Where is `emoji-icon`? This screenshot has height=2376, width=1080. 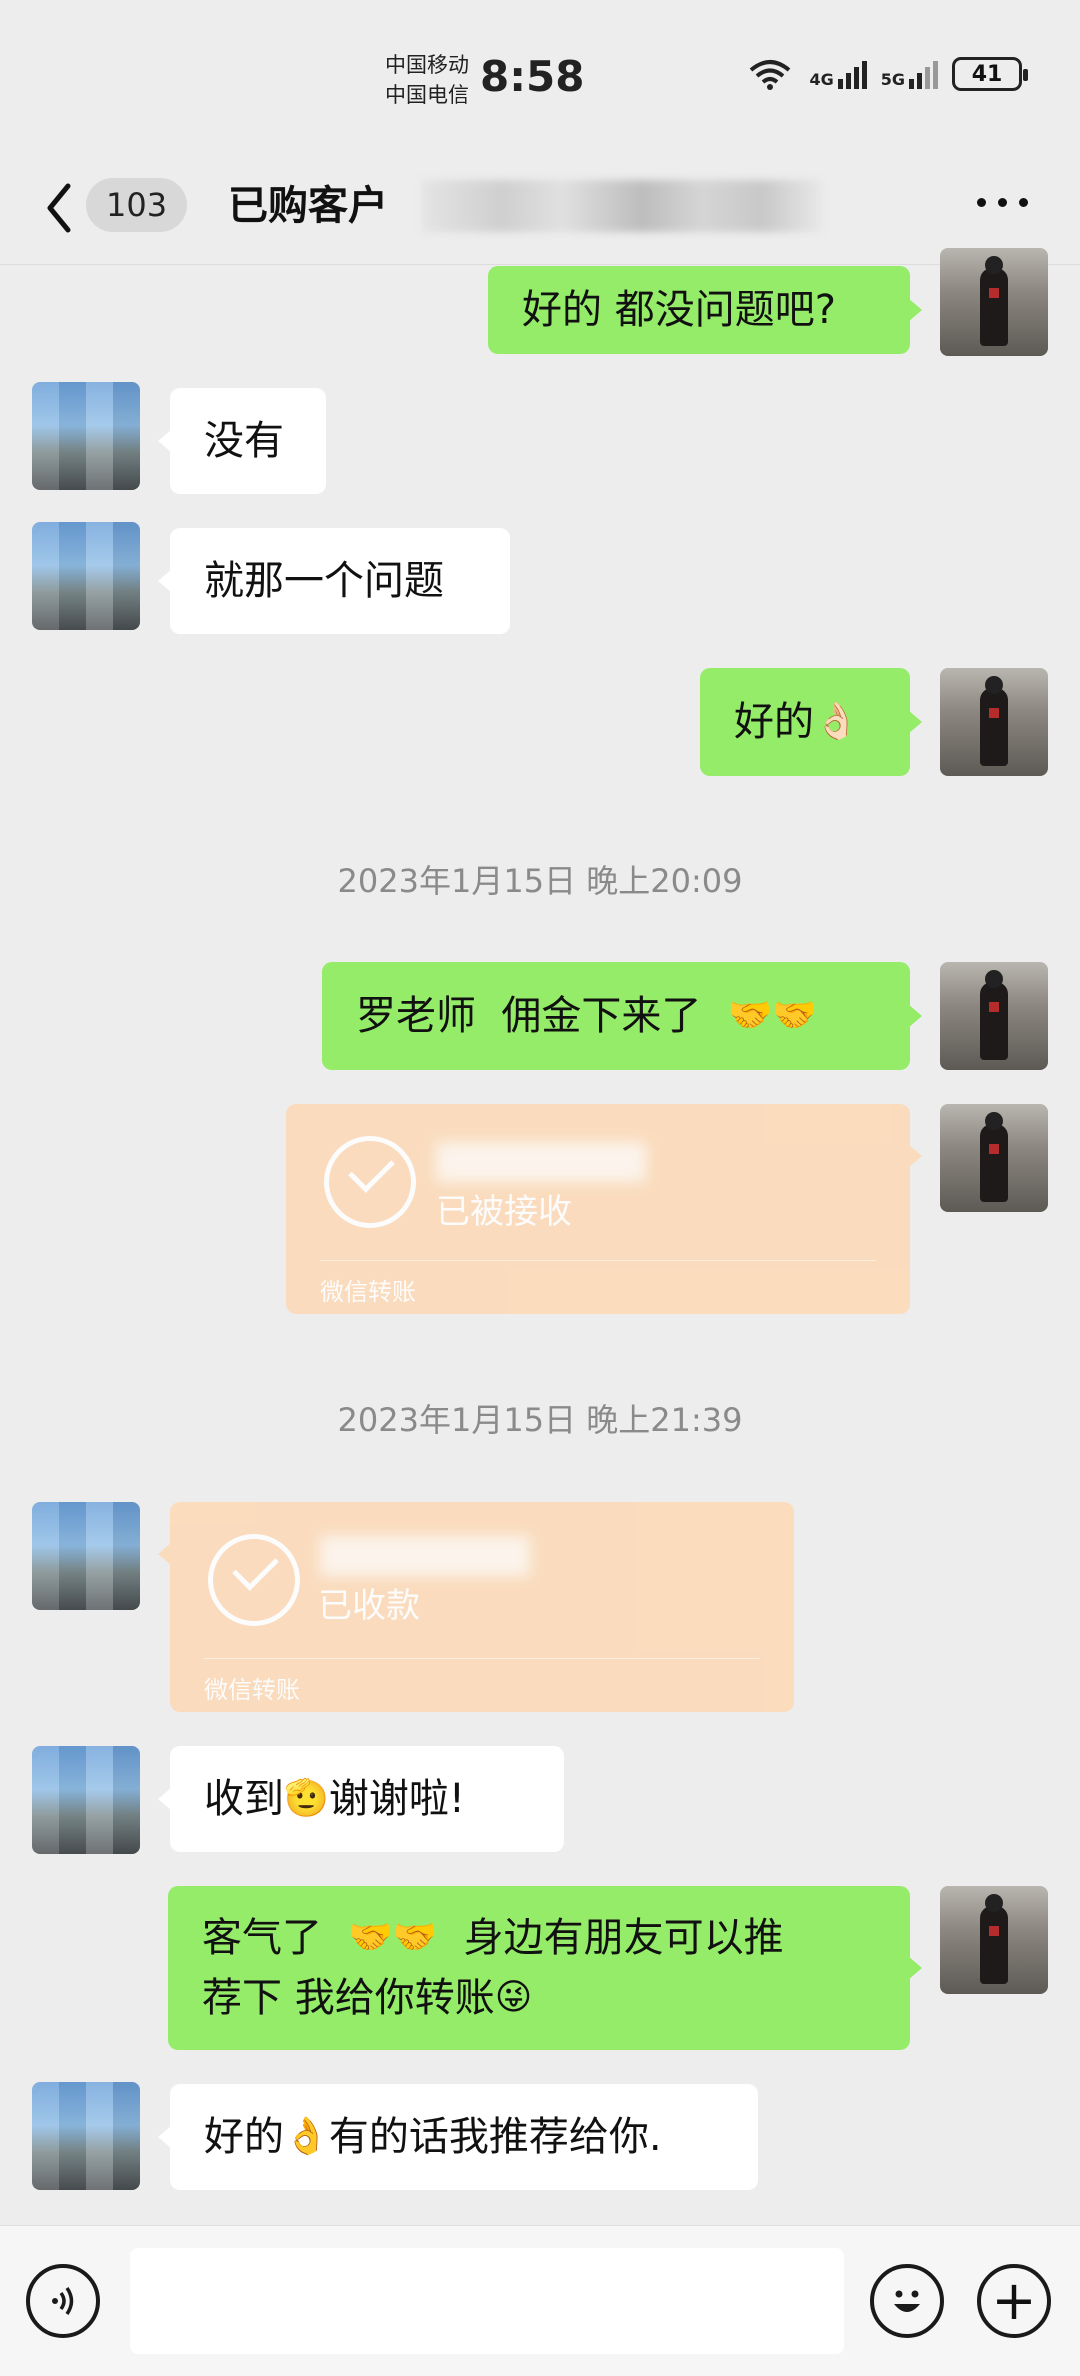 emoji-icon is located at coordinates (907, 2301).